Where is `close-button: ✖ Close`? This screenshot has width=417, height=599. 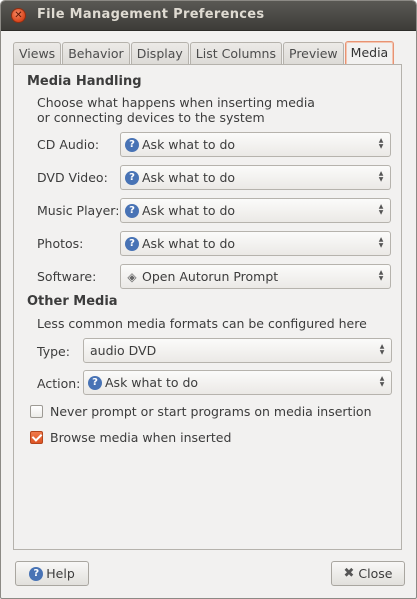 close-button: ✖ Close is located at coordinates (368, 573).